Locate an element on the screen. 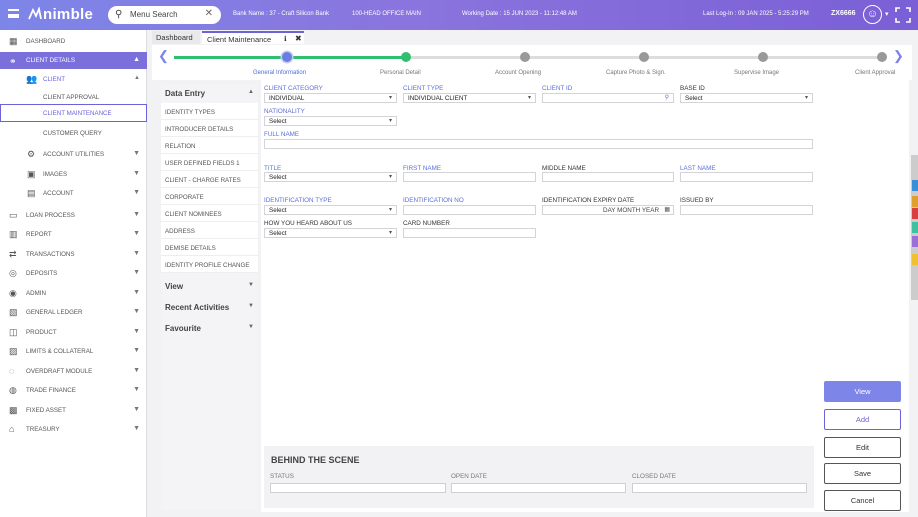 This screenshot has width=918, height=517. first-name-input is located at coordinates (469, 177).